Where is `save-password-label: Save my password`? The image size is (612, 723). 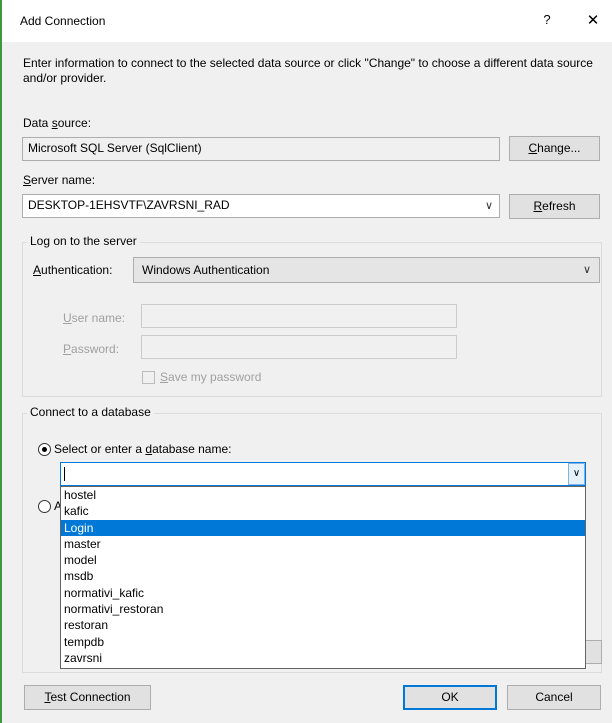 save-password-label: Save my password is located at coordinates (210, 377).